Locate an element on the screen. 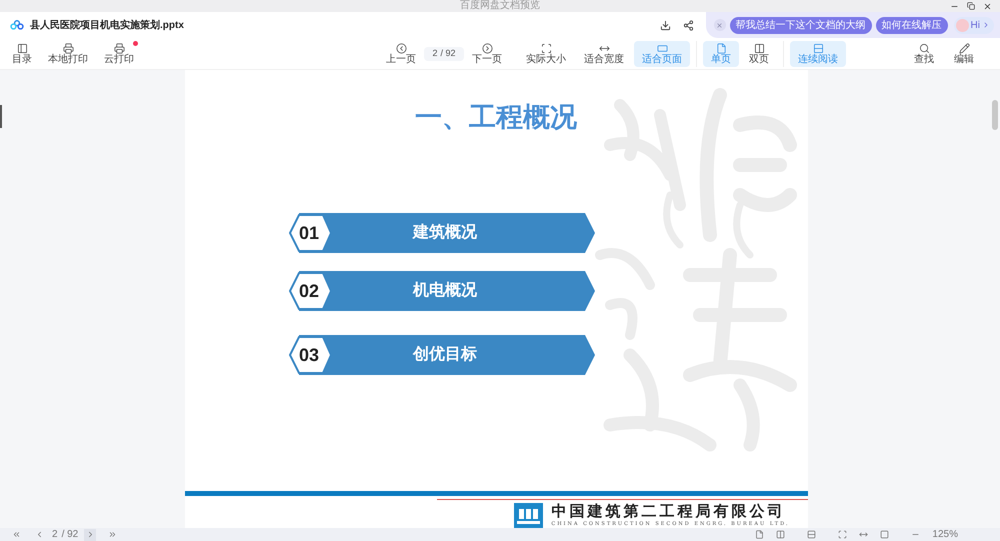  section-number: 03 is located at coordinates (309, 355).